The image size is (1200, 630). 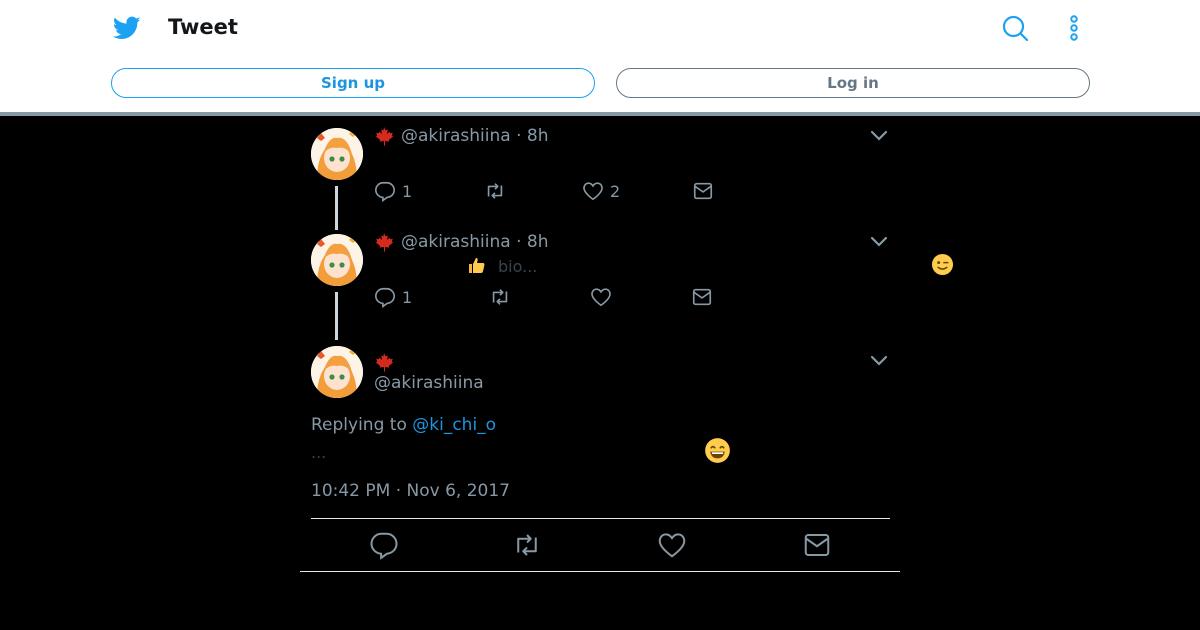 I want to click on log-in-button: Log in, so click(x=853, y=83).